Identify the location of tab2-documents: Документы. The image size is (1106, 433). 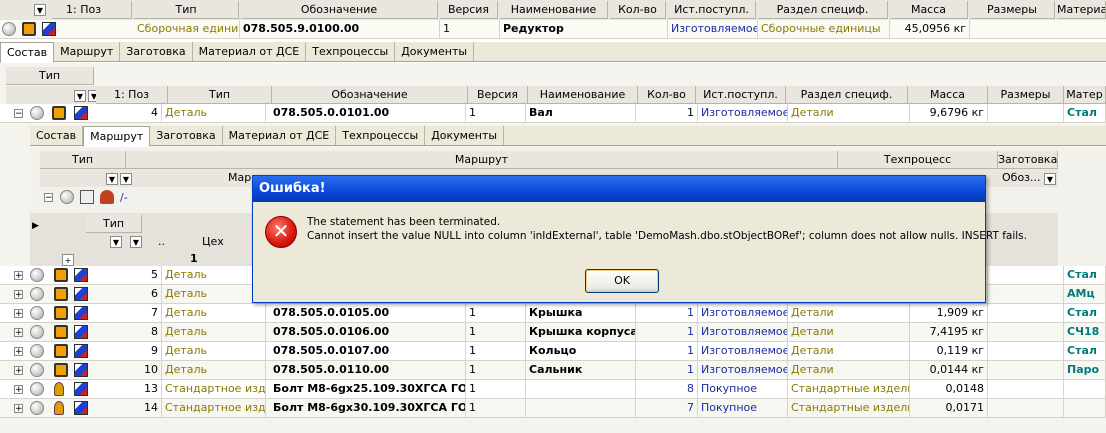
(465, 135).